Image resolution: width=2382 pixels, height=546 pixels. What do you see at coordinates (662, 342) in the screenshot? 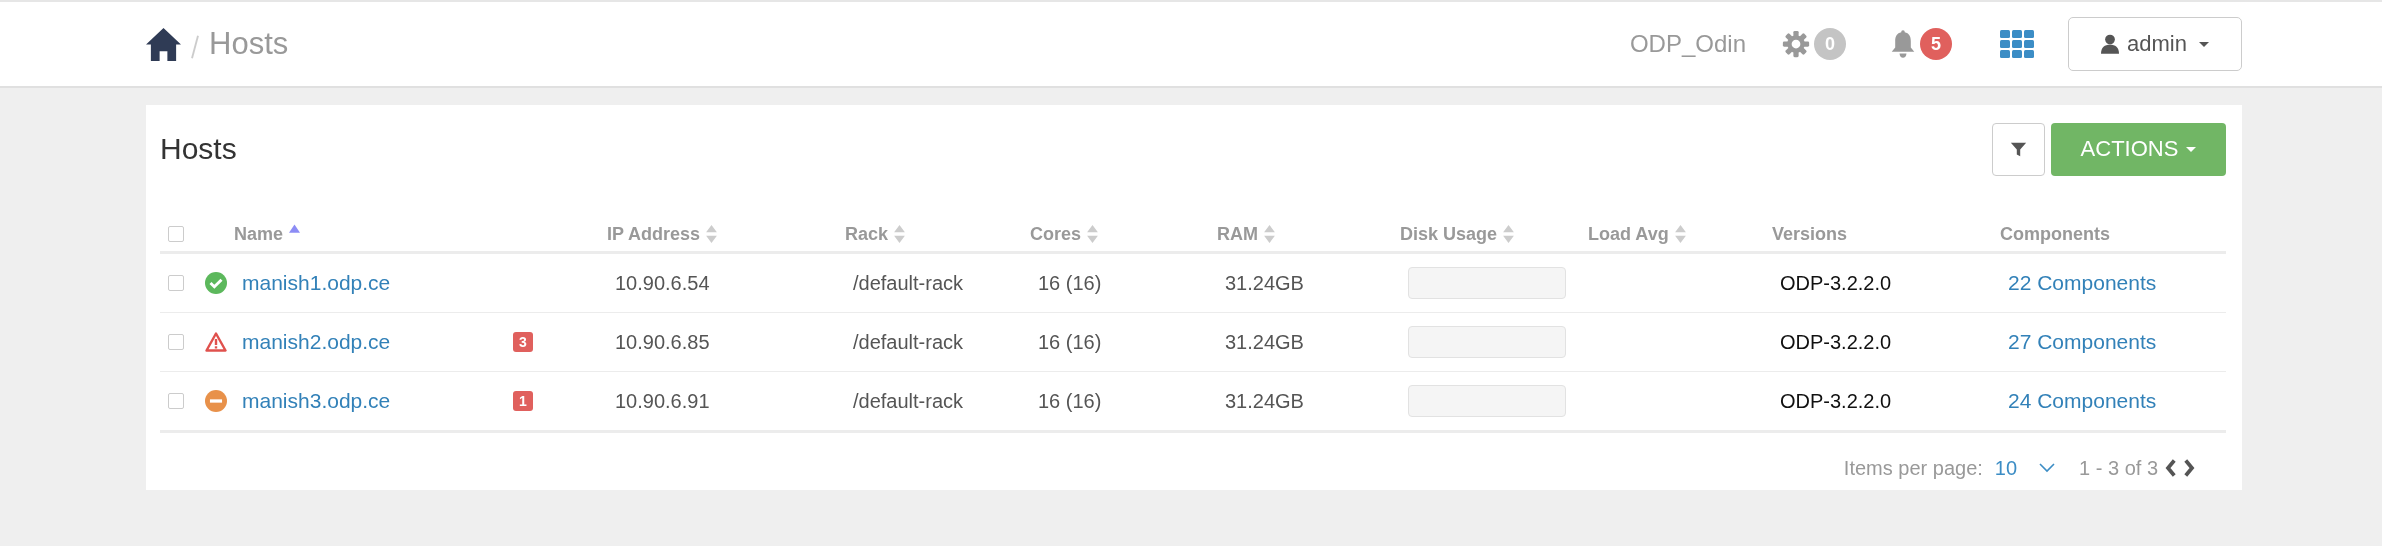
I see `ip-address: 10.90.6.85` at bounding box center [662, 342].